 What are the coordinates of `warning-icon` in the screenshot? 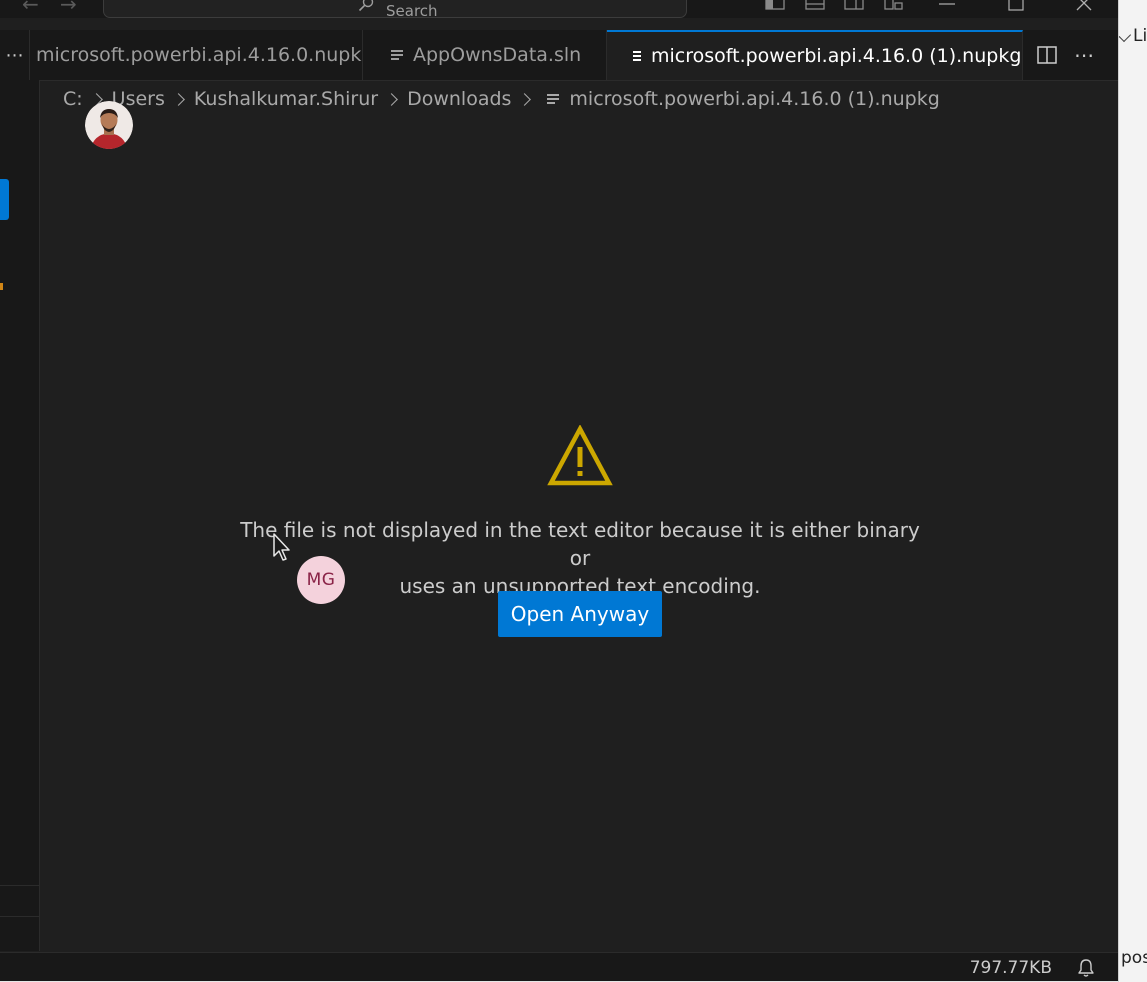 It's located at (580, 455).